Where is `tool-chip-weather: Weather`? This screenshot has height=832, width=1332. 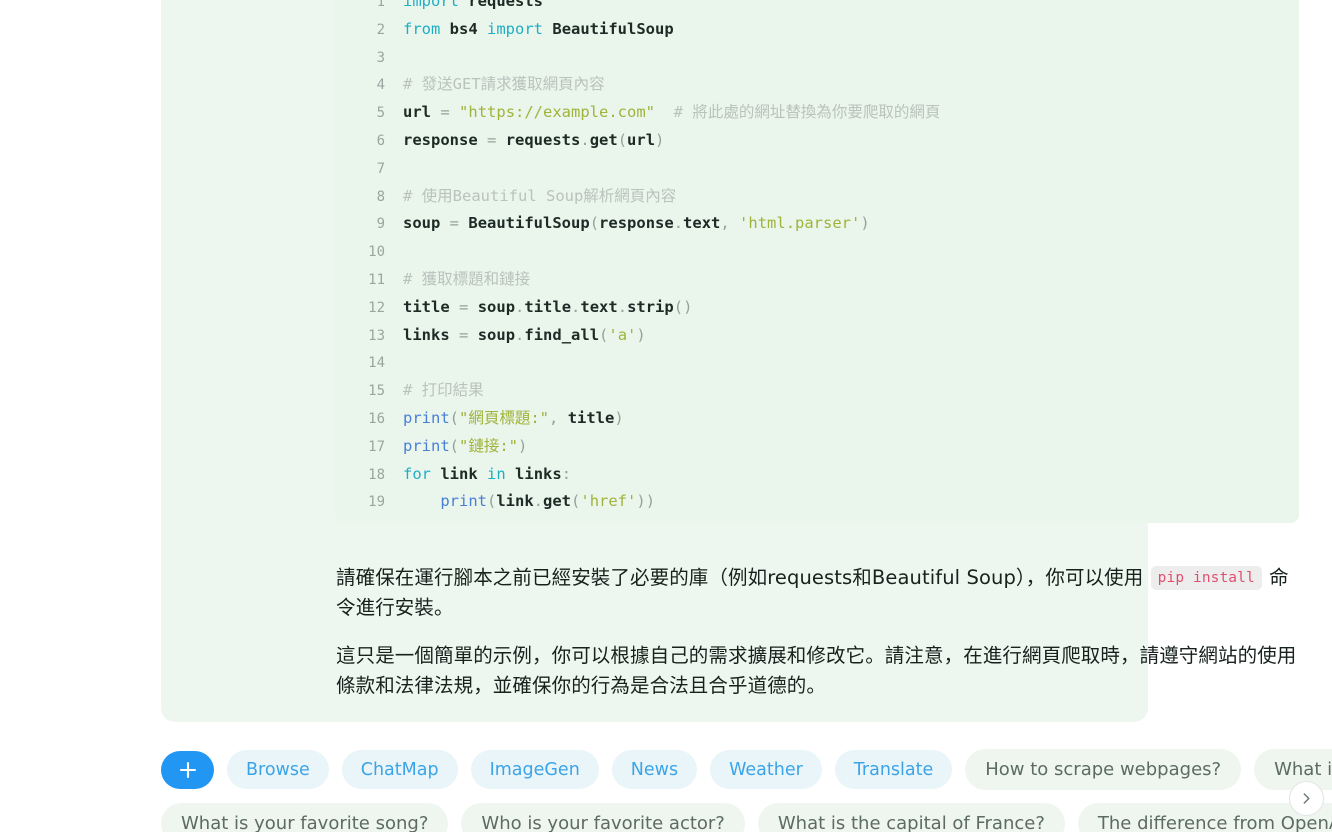
tool-chip-weather: Weather is located at coordinates (766, 769).